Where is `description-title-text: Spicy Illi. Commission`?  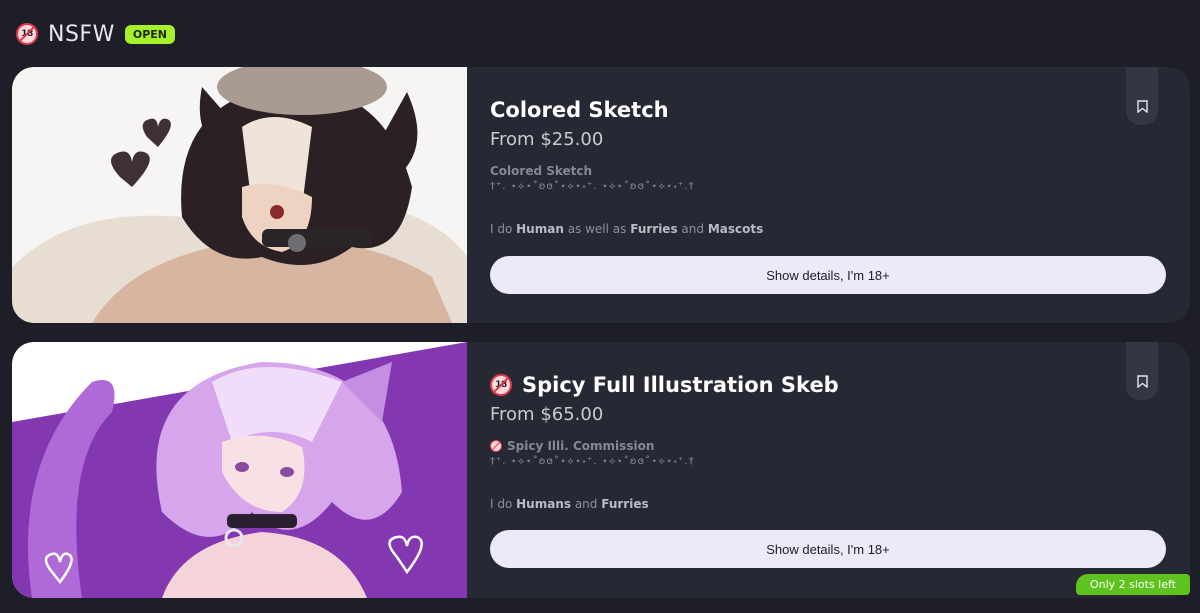
description-title-text: Spicy Illi. Commission is located at coordinates (581, 446).